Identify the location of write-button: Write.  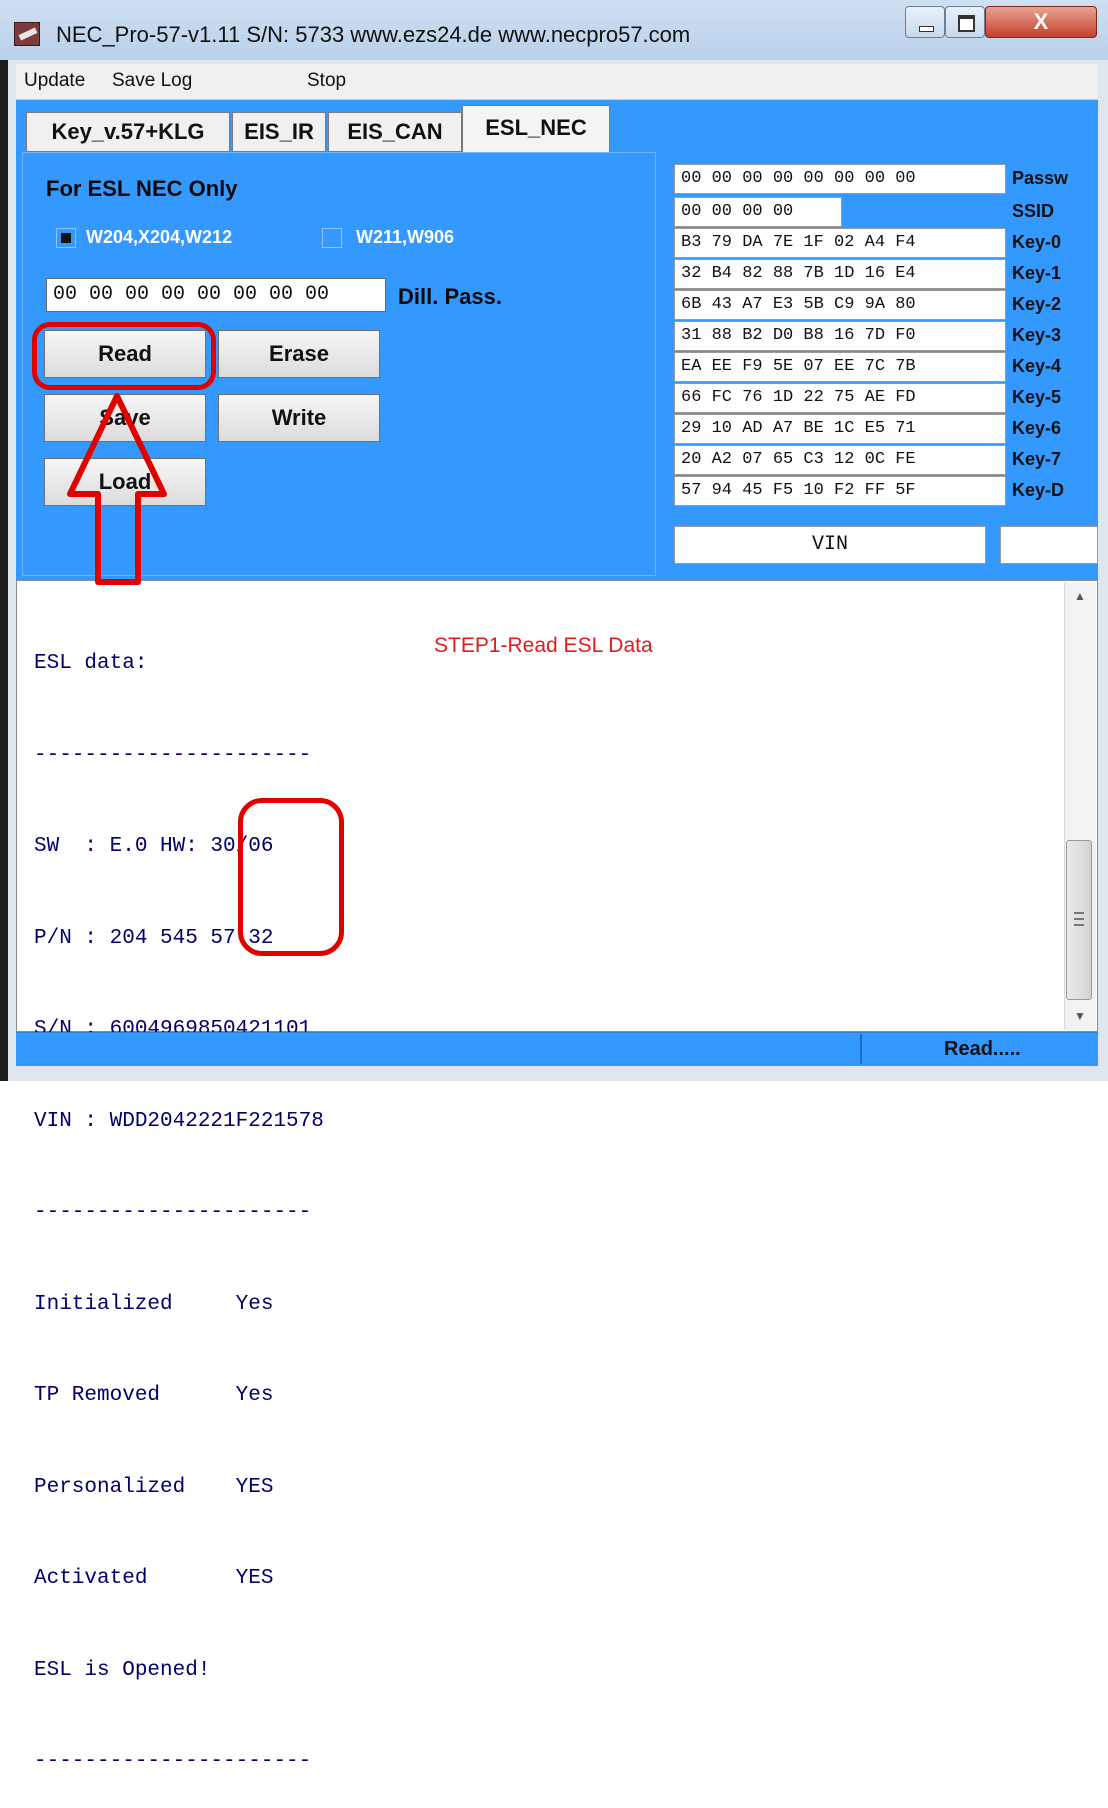
(299, 418).